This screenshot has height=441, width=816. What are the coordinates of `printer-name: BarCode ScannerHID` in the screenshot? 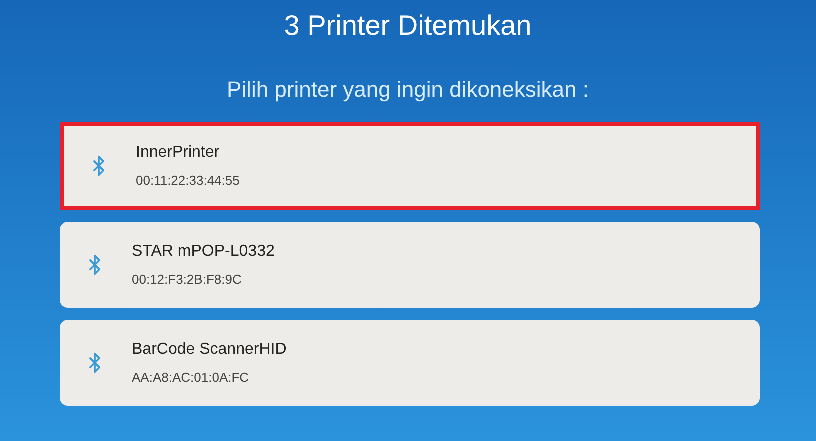 It's located at (209, 350).